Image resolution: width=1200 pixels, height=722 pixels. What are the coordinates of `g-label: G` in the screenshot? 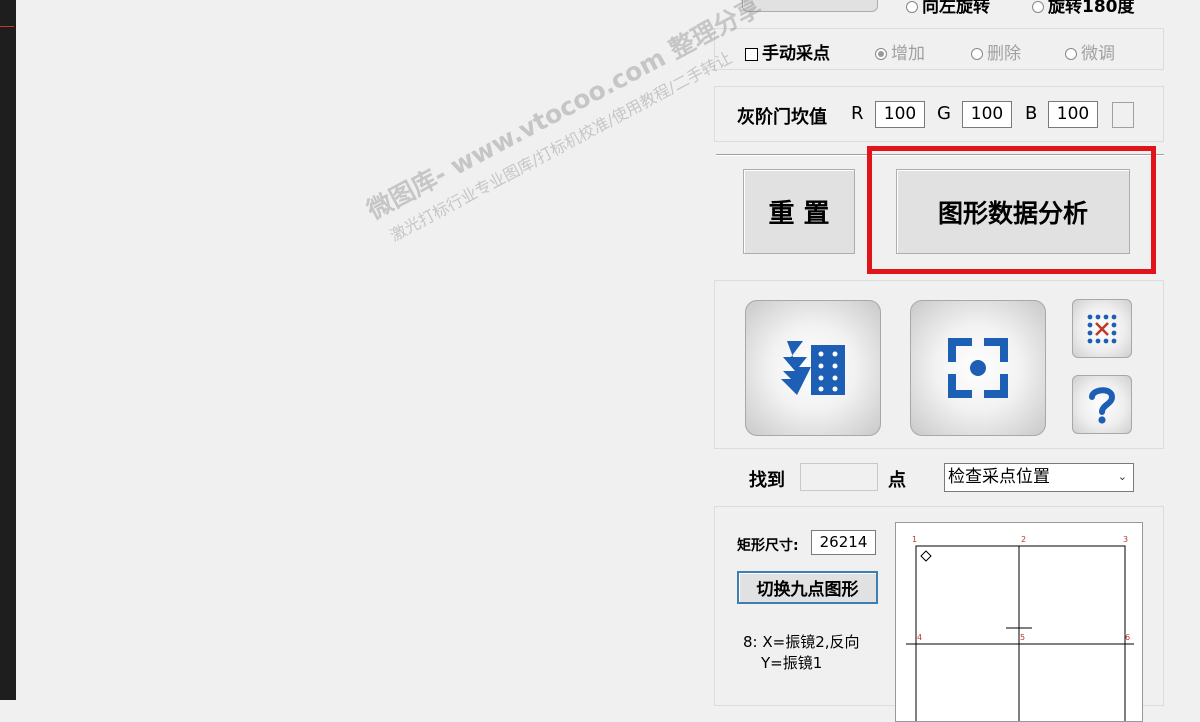 It's located at (944, 113).